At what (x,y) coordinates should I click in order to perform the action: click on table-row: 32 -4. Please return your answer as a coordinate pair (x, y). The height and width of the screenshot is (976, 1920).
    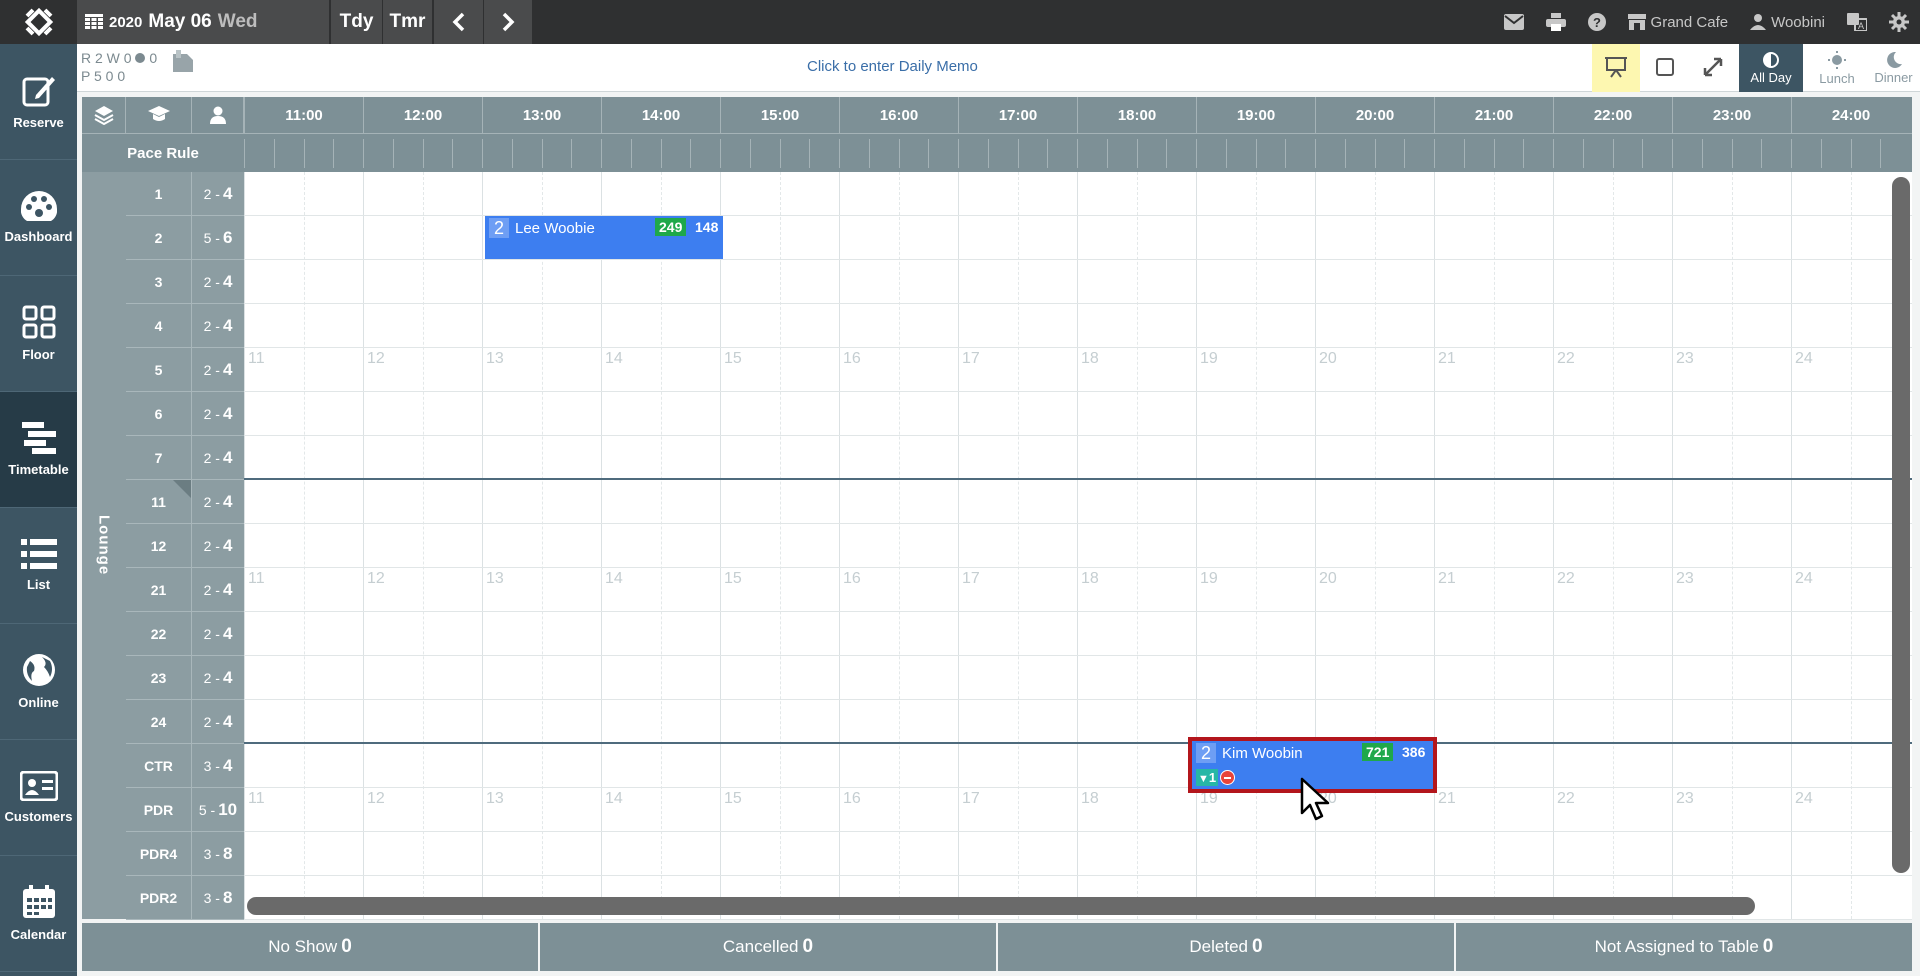
    Looking at the image, I should click on (1019, 282).